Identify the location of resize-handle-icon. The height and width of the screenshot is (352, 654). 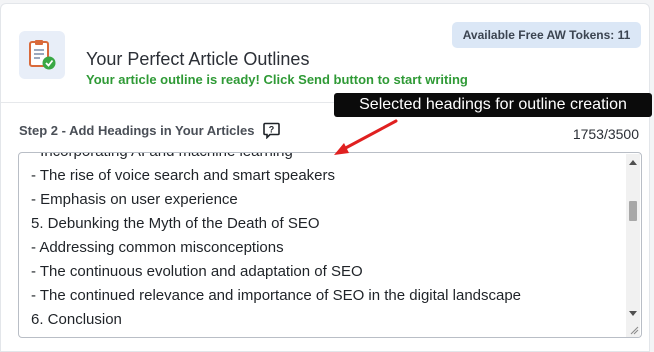
(634, 330).